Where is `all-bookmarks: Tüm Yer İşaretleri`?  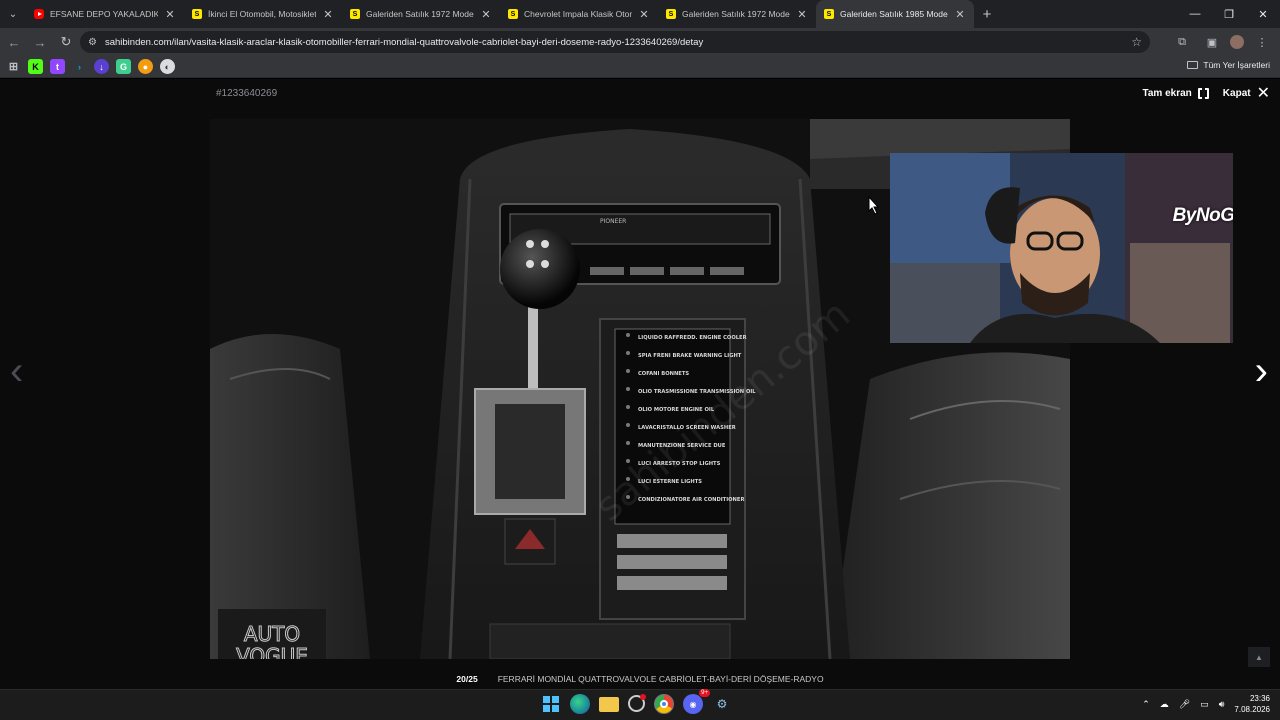
all-bookmarks: Tüm Yer İşaretleri is located at coordinates (1228, 65).